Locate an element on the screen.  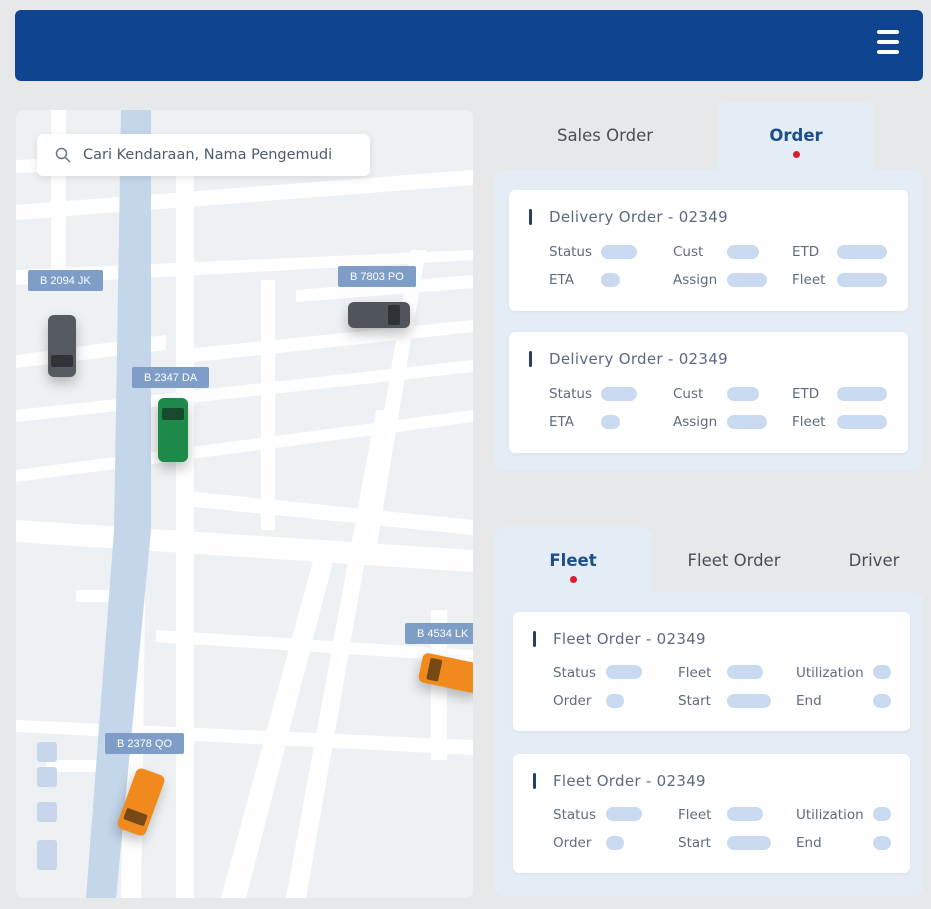
search-input is located at coordinates (223, 155).